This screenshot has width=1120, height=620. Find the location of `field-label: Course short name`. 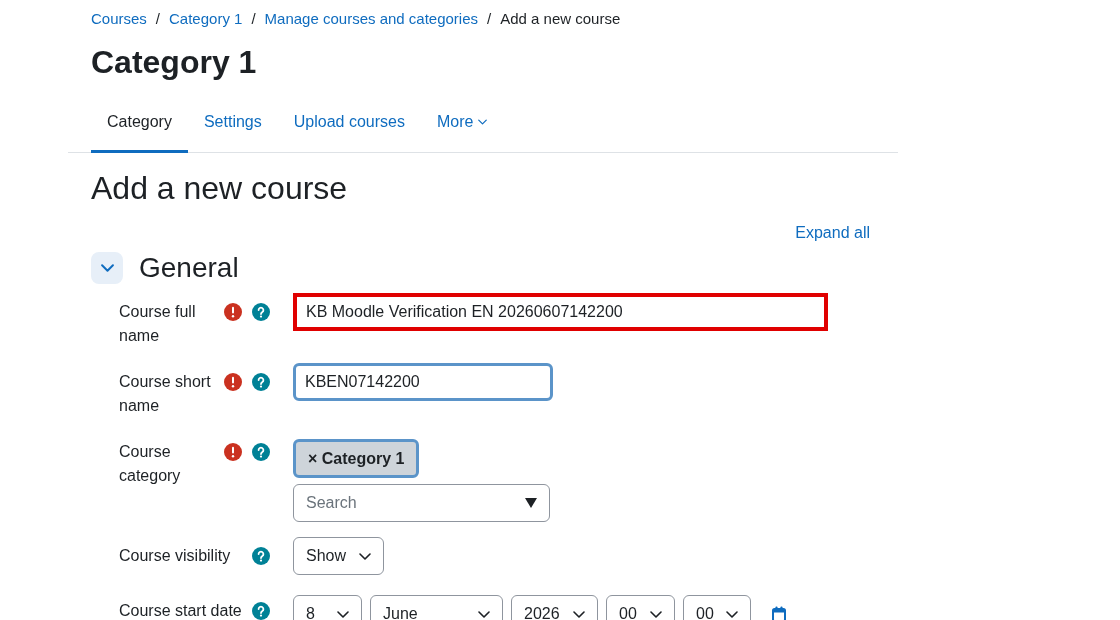

field-label: Course short name is located at coordinates (165, 394).